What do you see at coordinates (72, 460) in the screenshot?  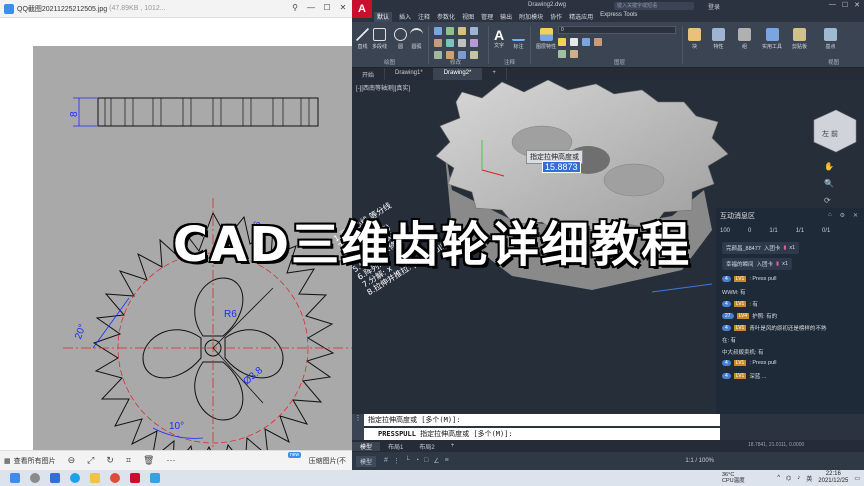 I see `zoom-out-icon: ⊖` at bounding box center [72, 460].